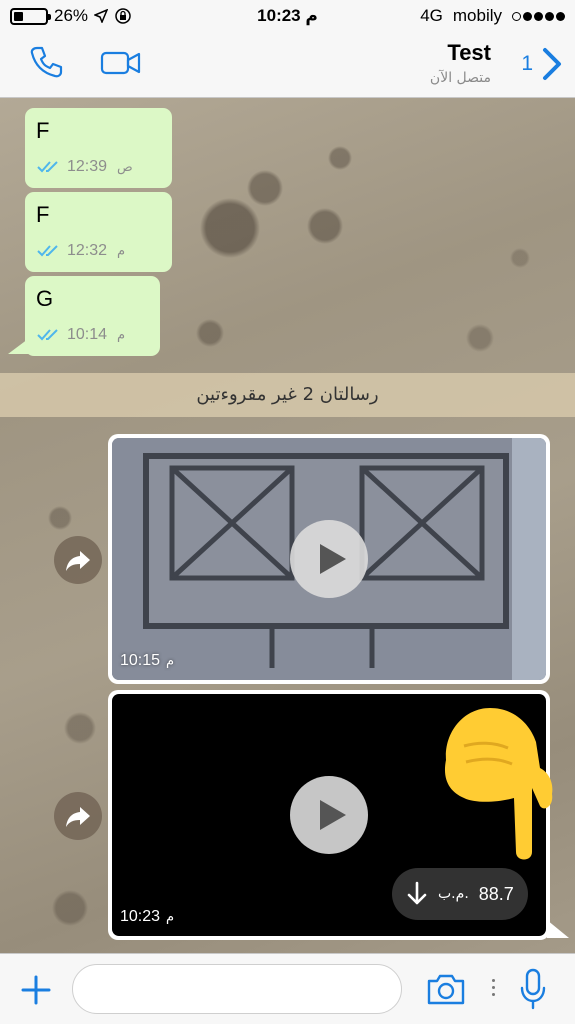 The height and width of the screenshot is (1024, 575). What do you see at coordinates (533, 989) in the screenshot?
I see `microphone-icon` at bounding box center [533, 989].